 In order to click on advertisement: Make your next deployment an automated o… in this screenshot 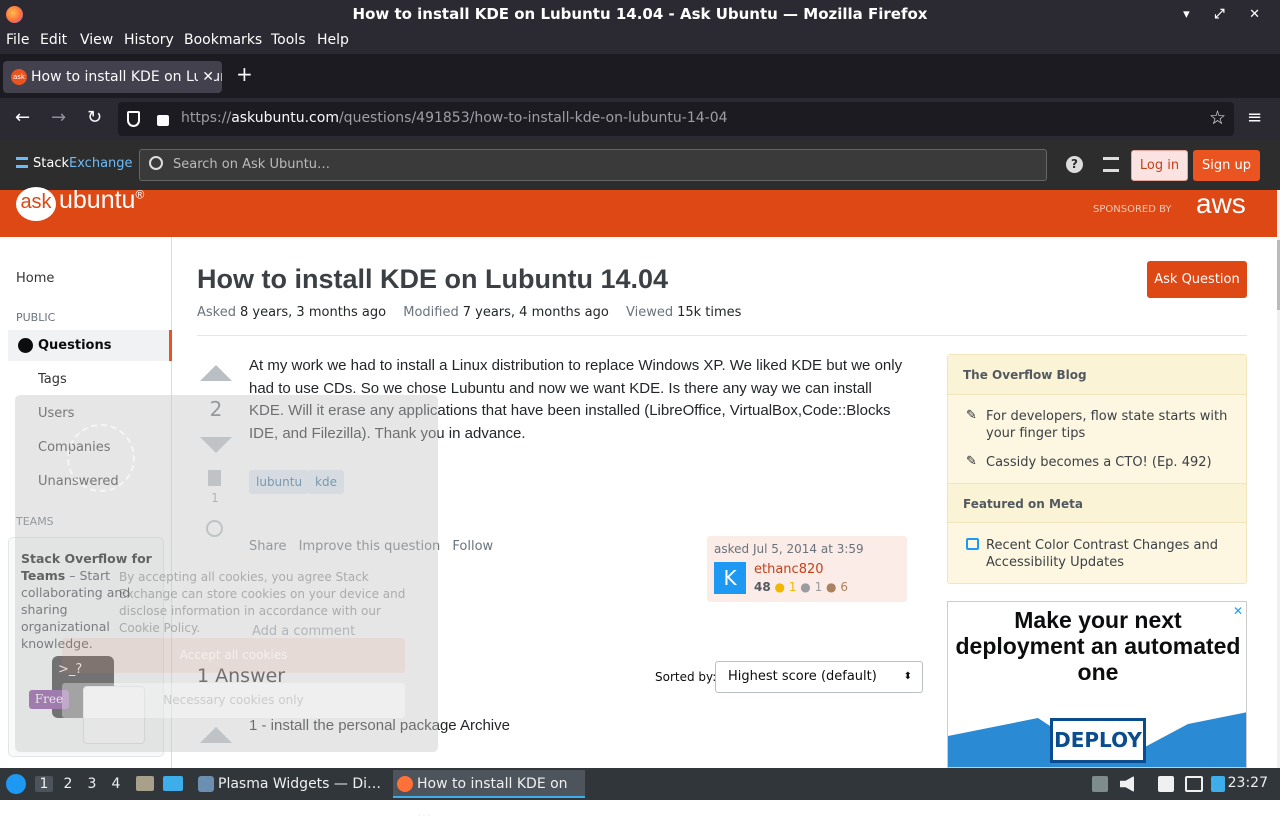, I will do `click(1097, 684)`.